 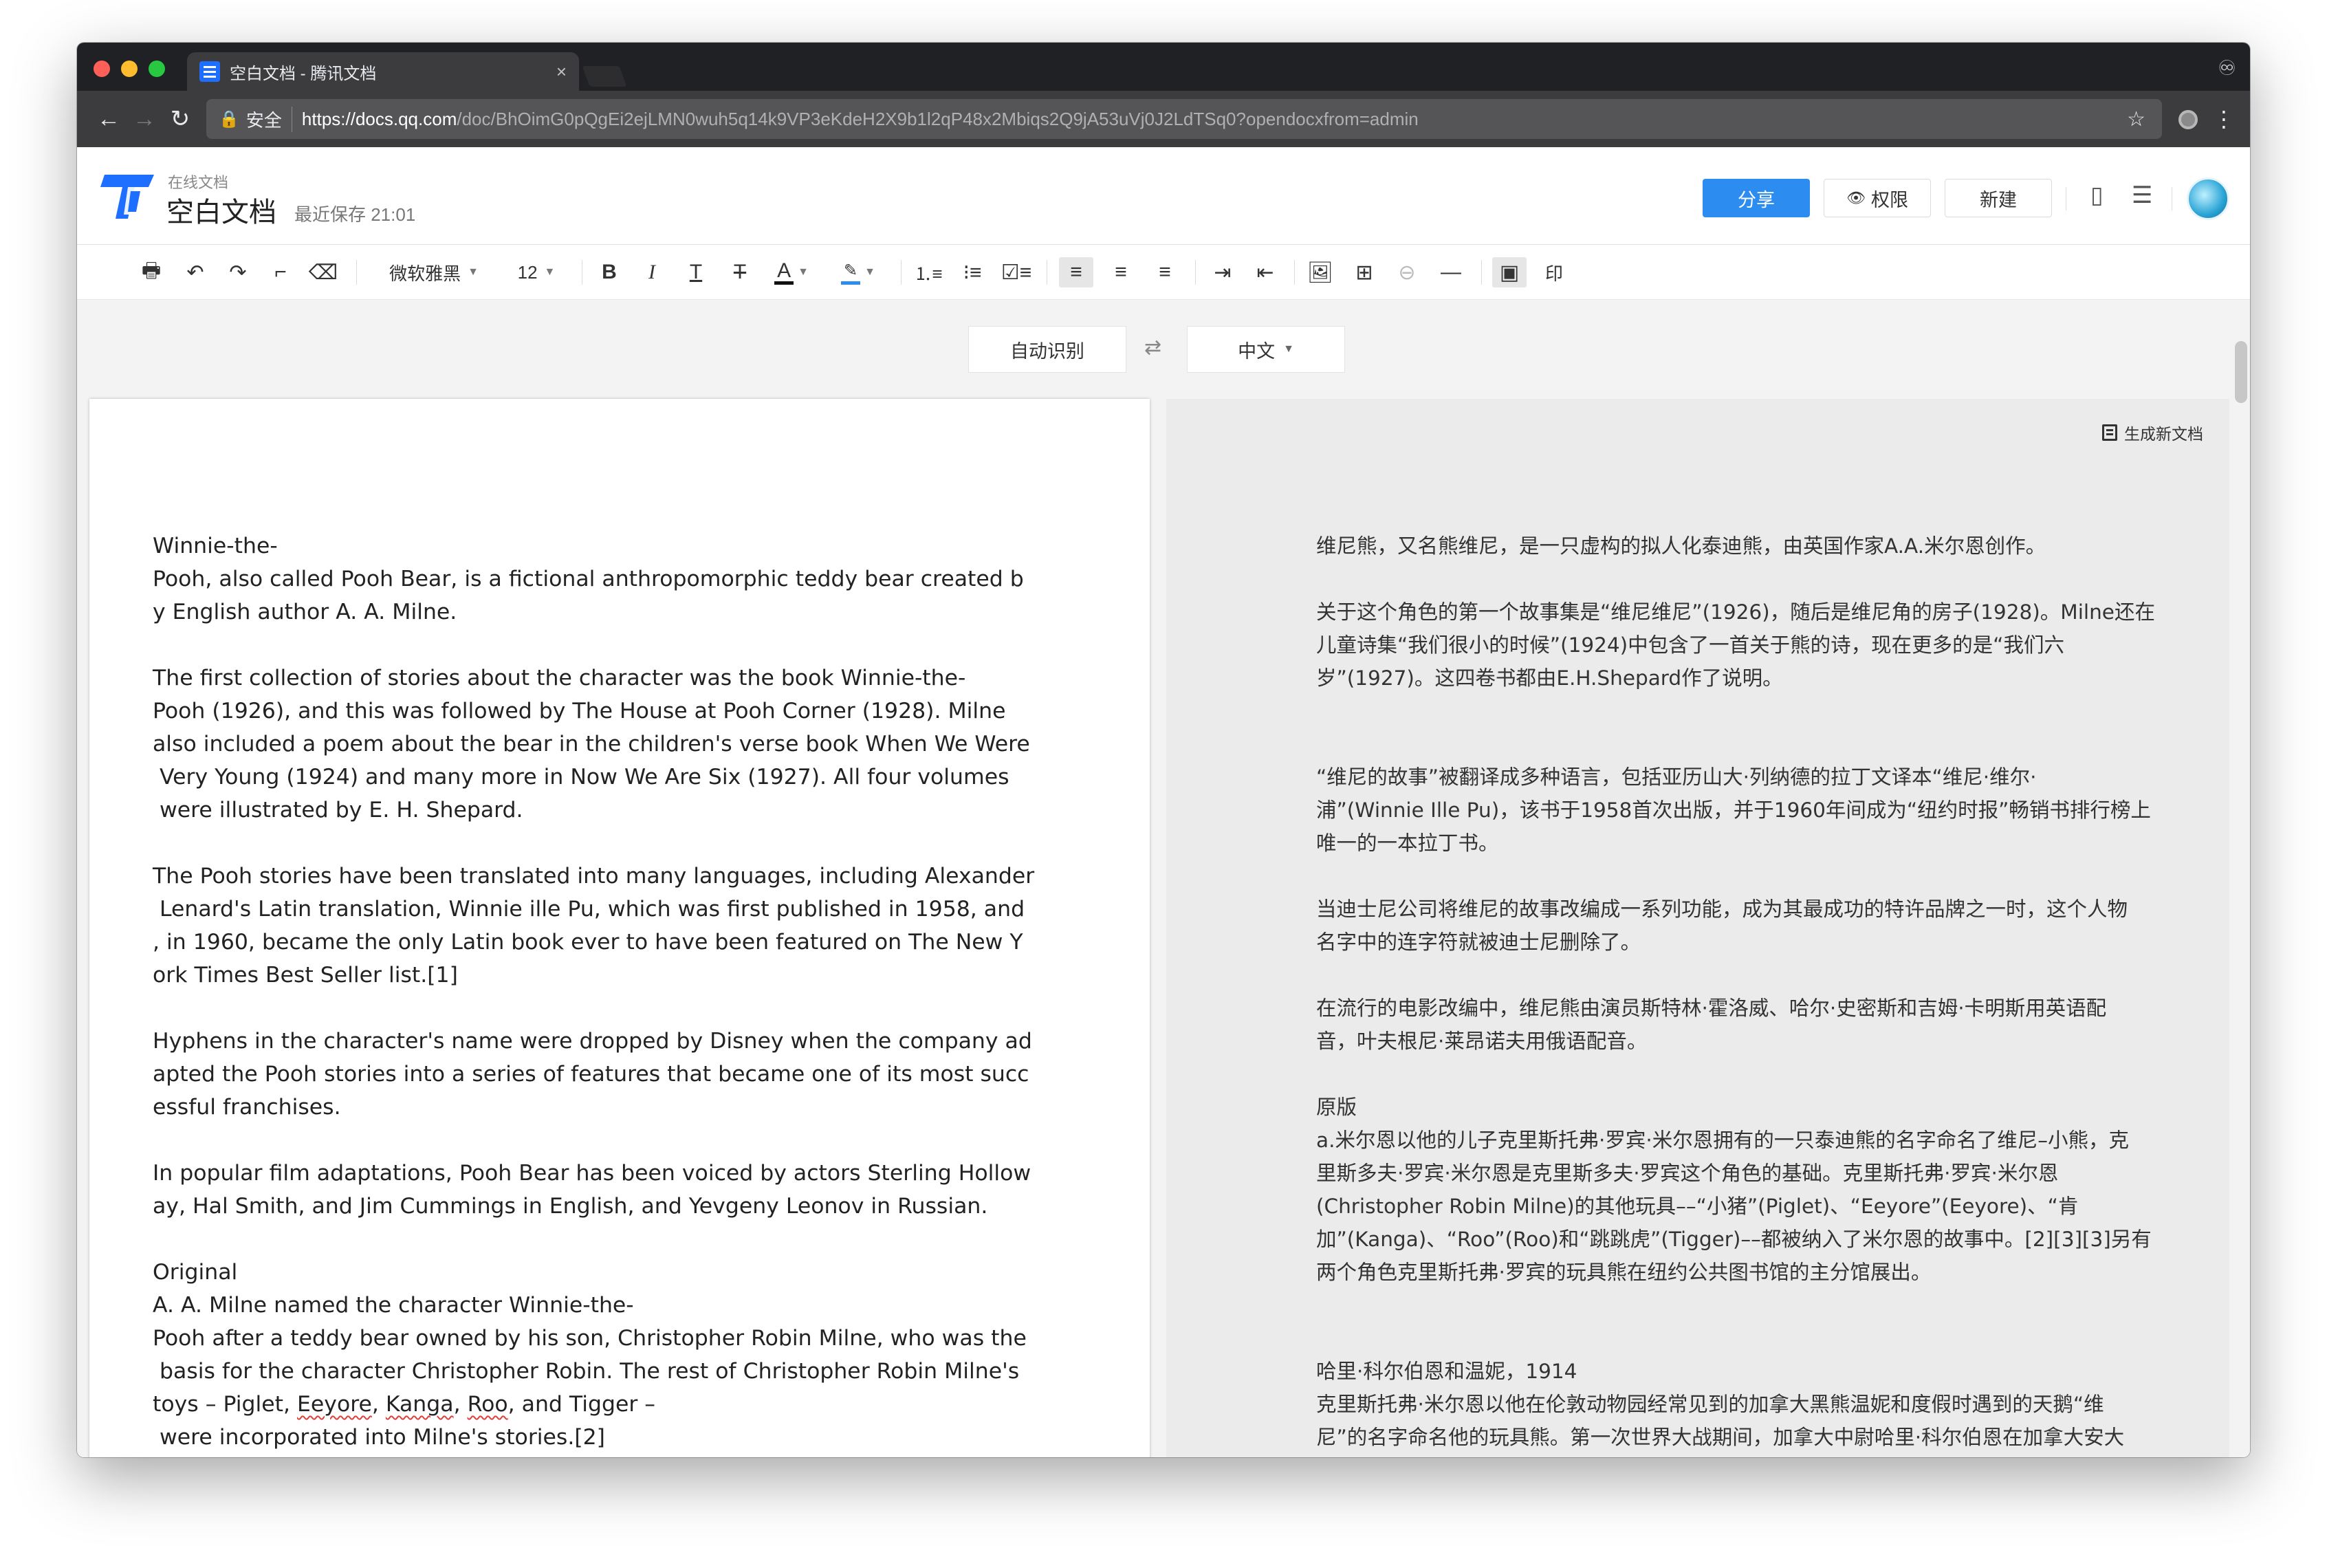 What do you see at coordinates (2241, 878) in the screenshot?
I see `vertical-scrollbar` at bounding box center [2241, 878].